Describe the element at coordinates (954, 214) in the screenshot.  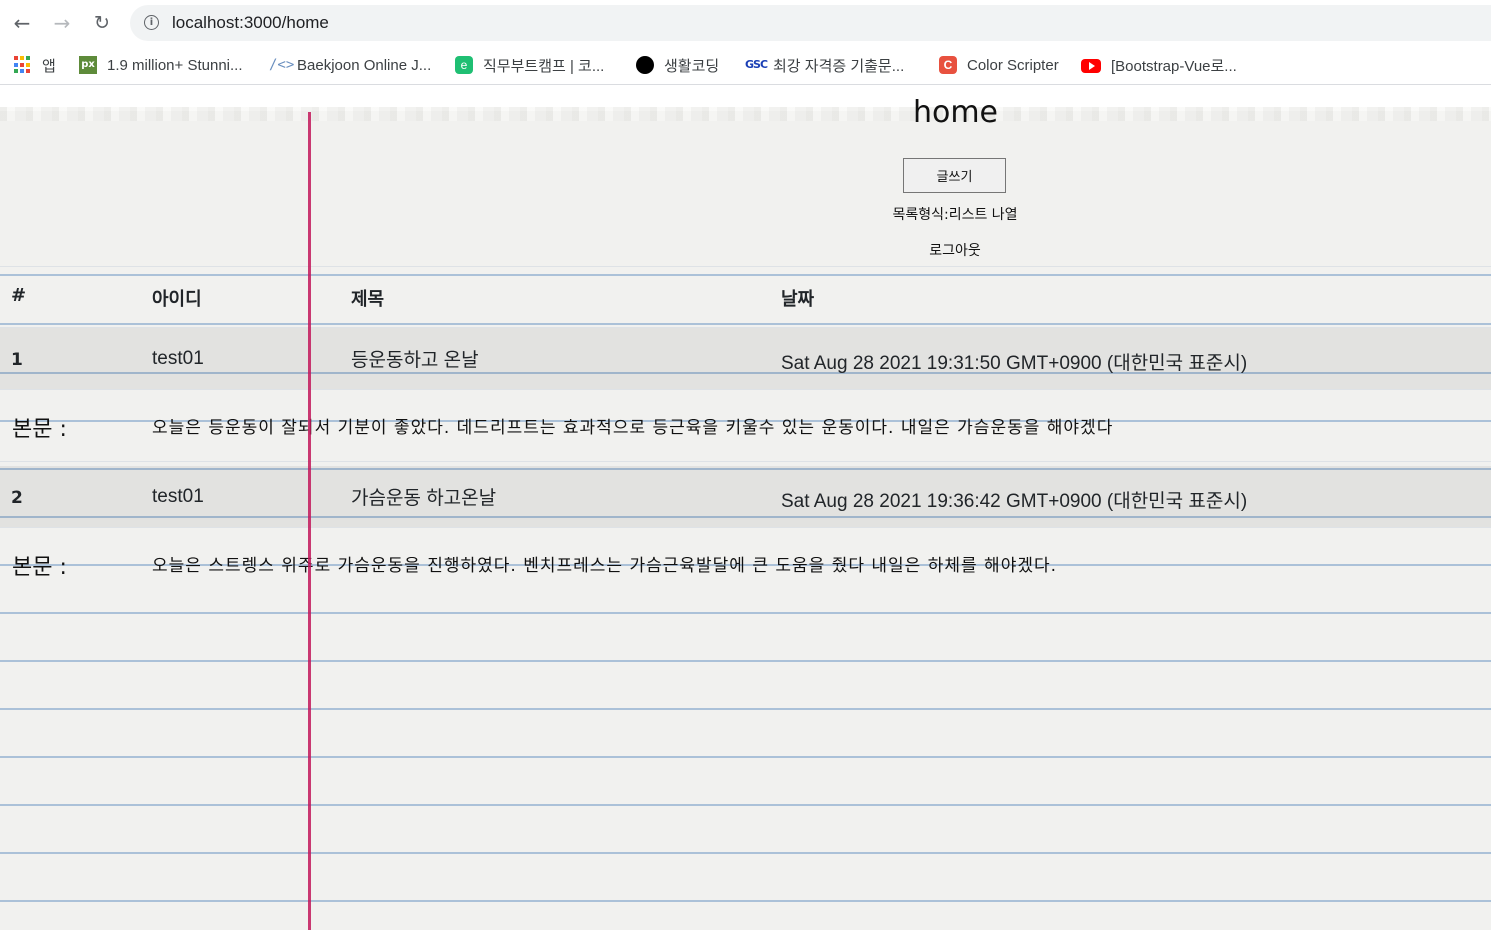
I see `list-format-link: 목록형식:리스트 나열` at that location.